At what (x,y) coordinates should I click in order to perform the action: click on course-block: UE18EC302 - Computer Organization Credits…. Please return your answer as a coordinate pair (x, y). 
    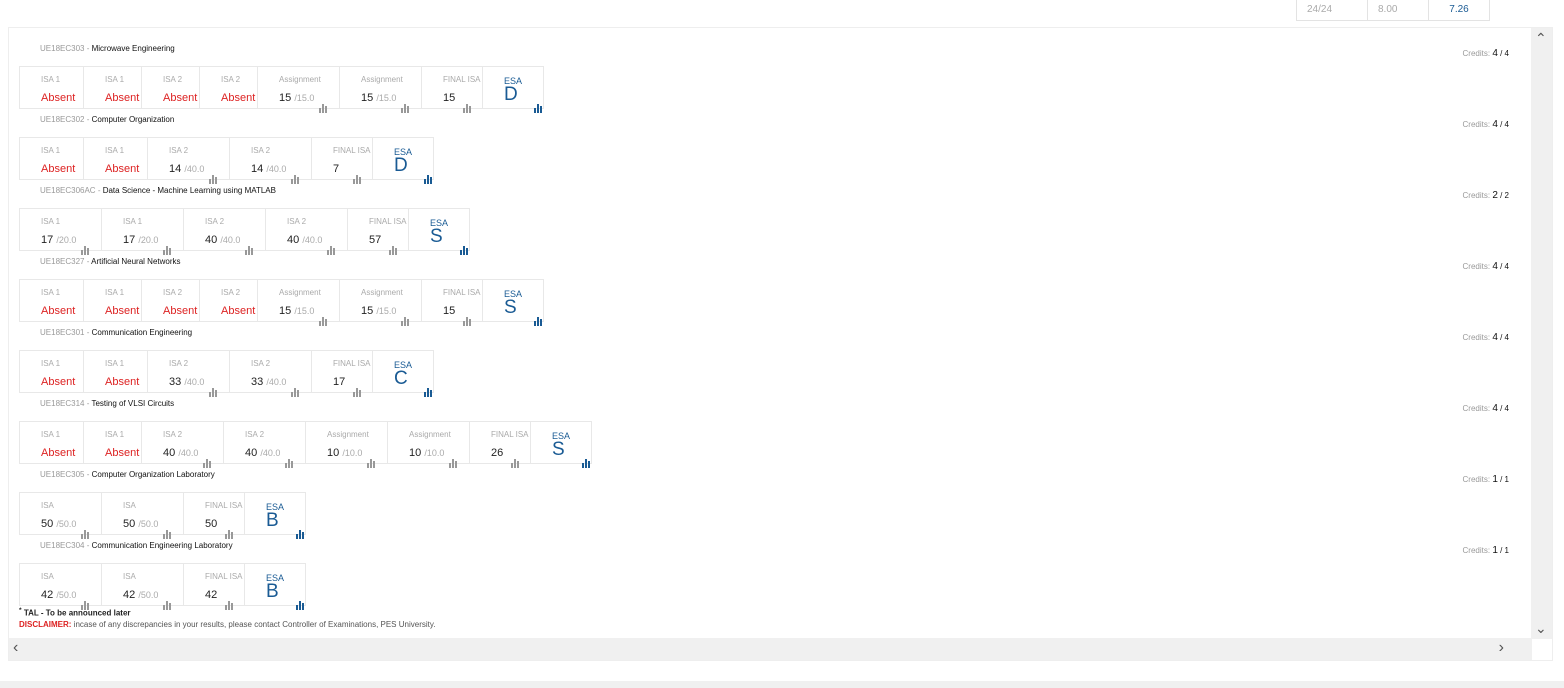
    Looking at the image, I should click on (769, 141).